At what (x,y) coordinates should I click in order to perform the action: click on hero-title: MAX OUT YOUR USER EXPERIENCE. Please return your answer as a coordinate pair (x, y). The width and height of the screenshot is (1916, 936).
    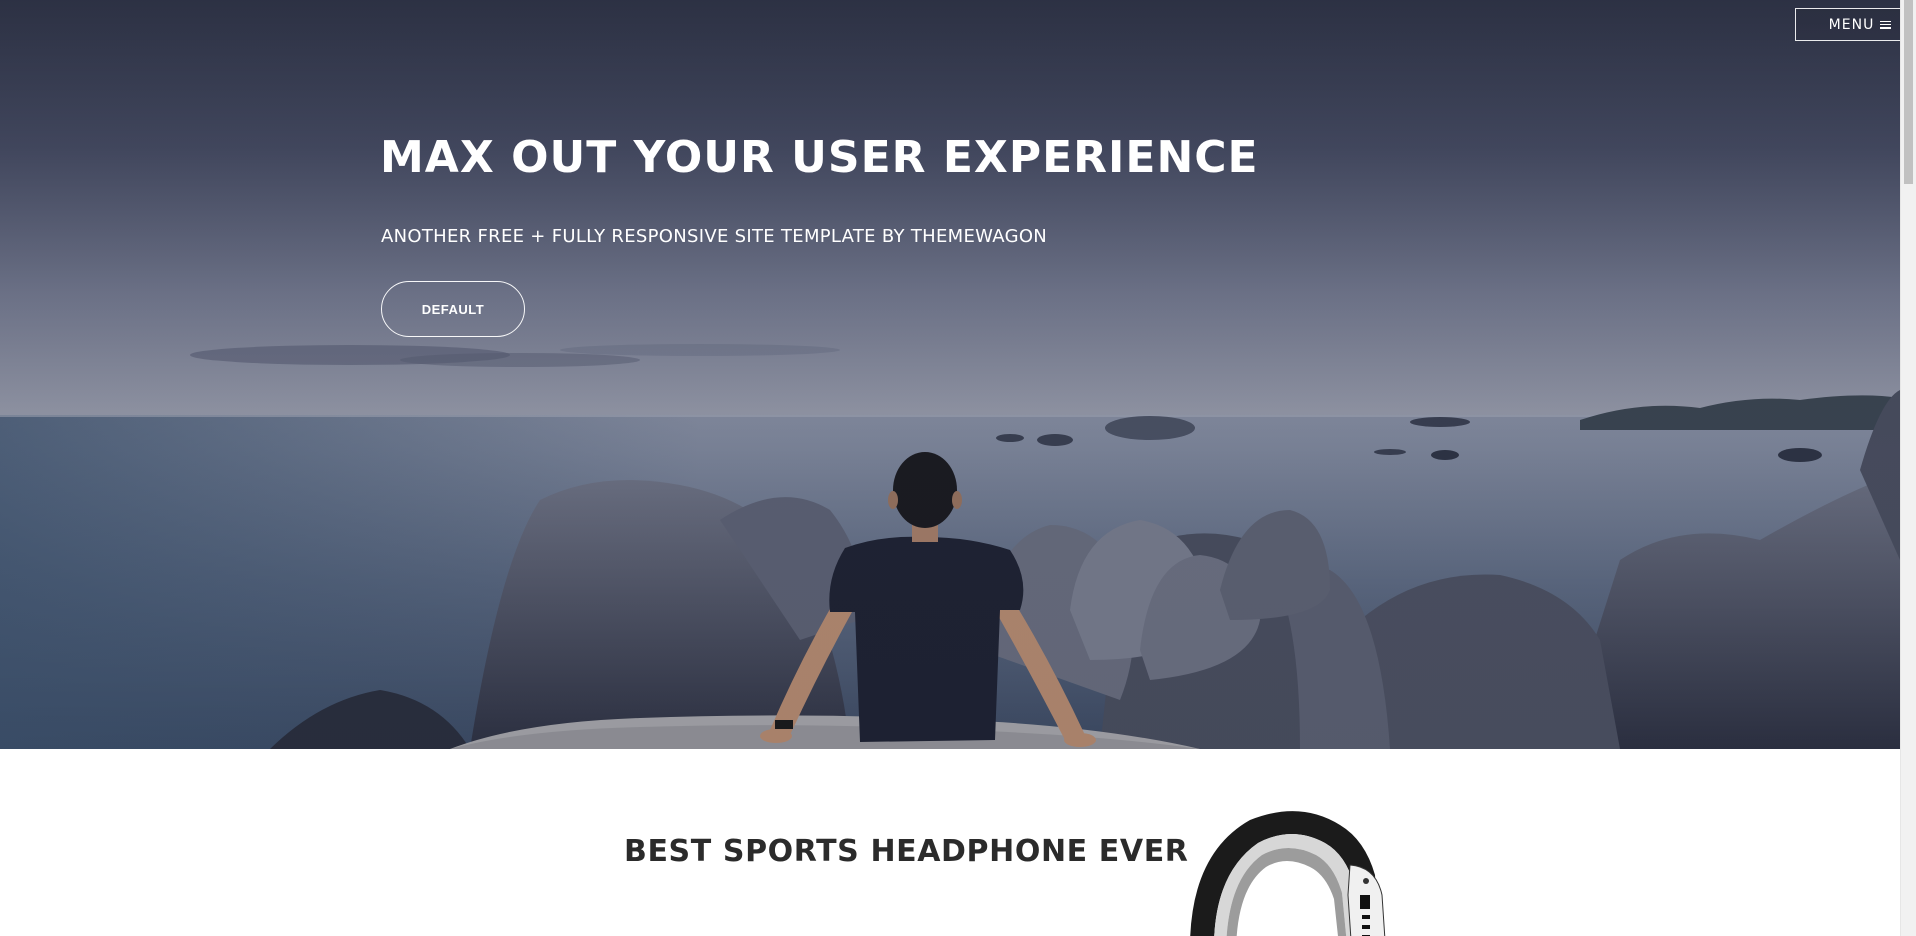
    Looking at the image, I should click on (819, 157).